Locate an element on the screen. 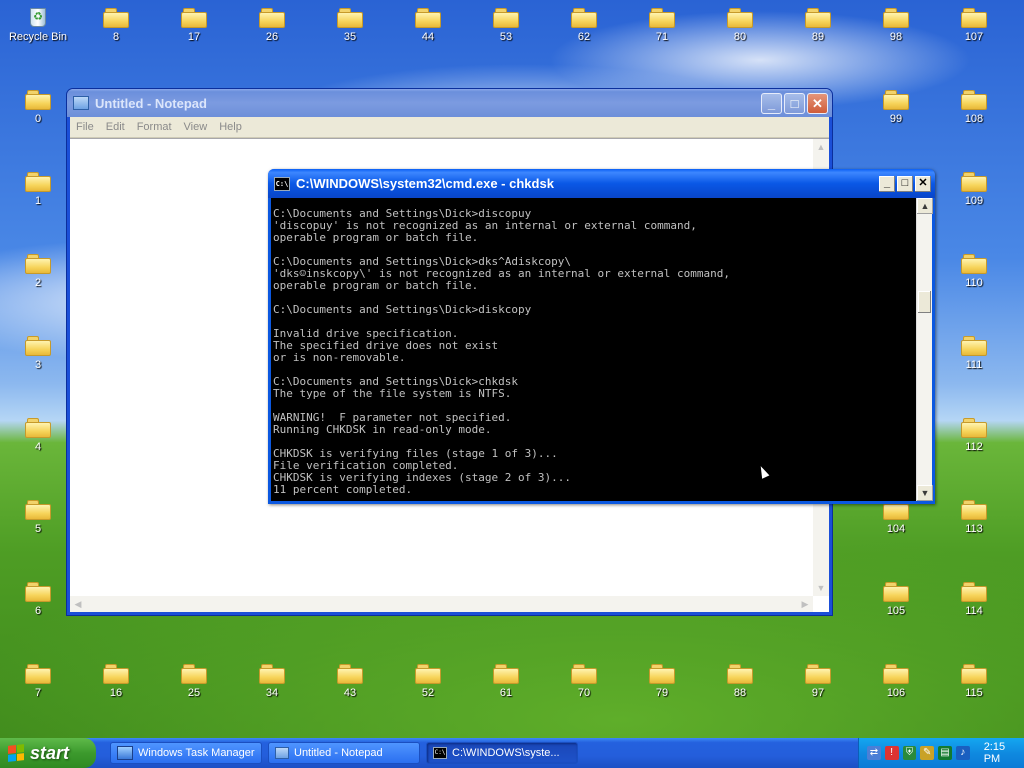  desktop-folder: 34 is located at coordinates (272, 681).